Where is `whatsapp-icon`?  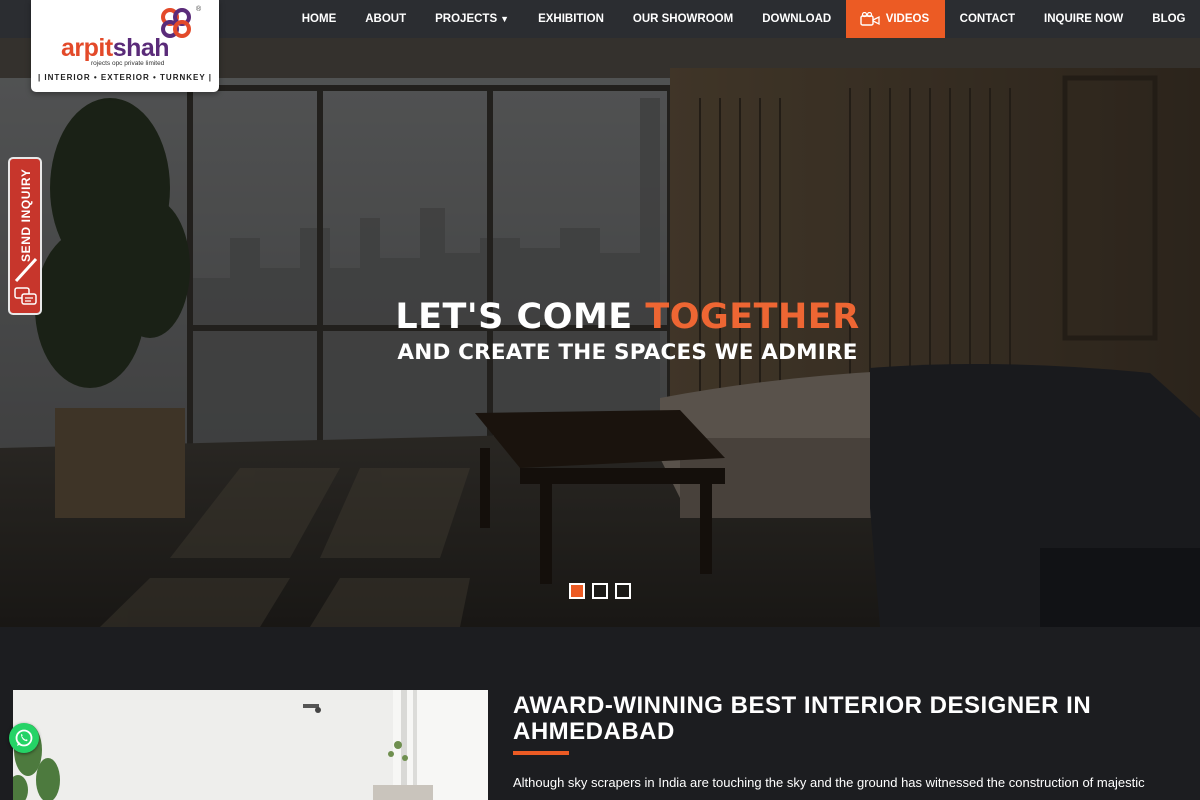 whatsapp-icon is located at coordinates (24, 738).